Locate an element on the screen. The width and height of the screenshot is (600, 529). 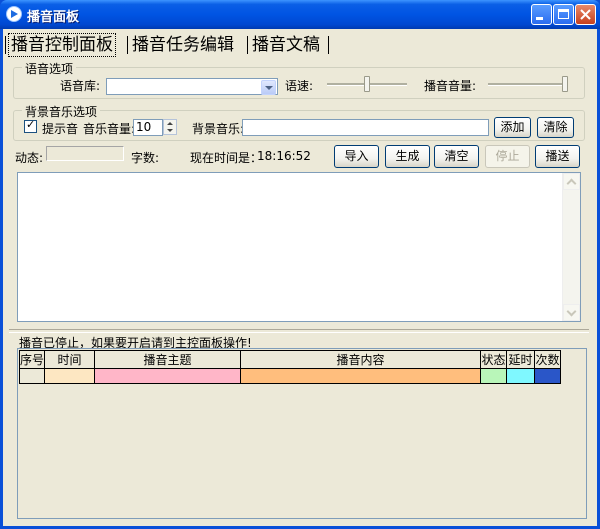
speed-slider is located at coordinates (367, 84).